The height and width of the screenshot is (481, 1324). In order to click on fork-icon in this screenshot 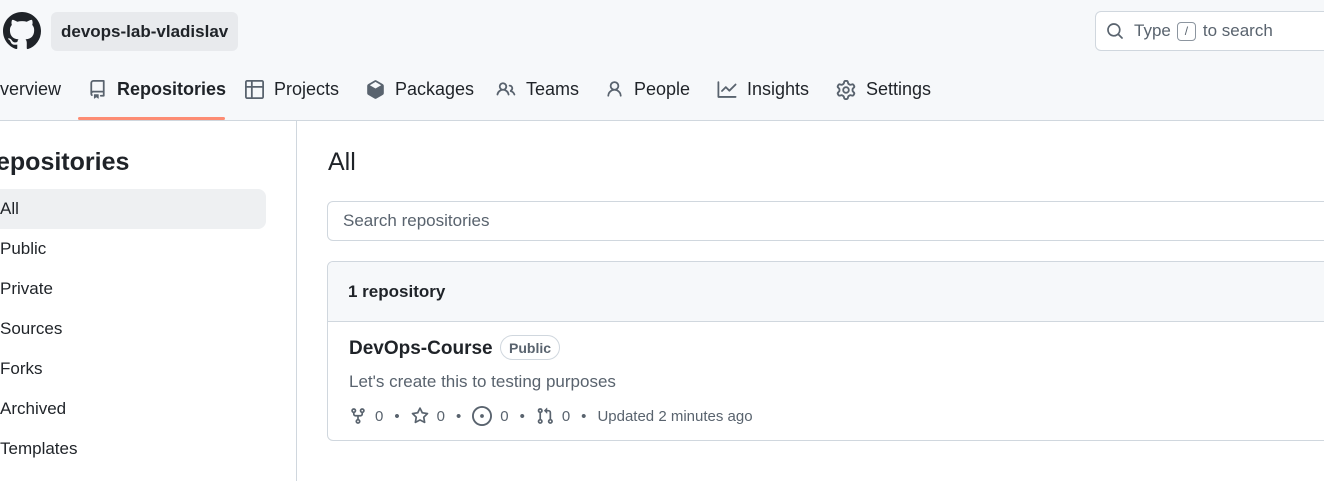, I will do `click(358, 416)`.